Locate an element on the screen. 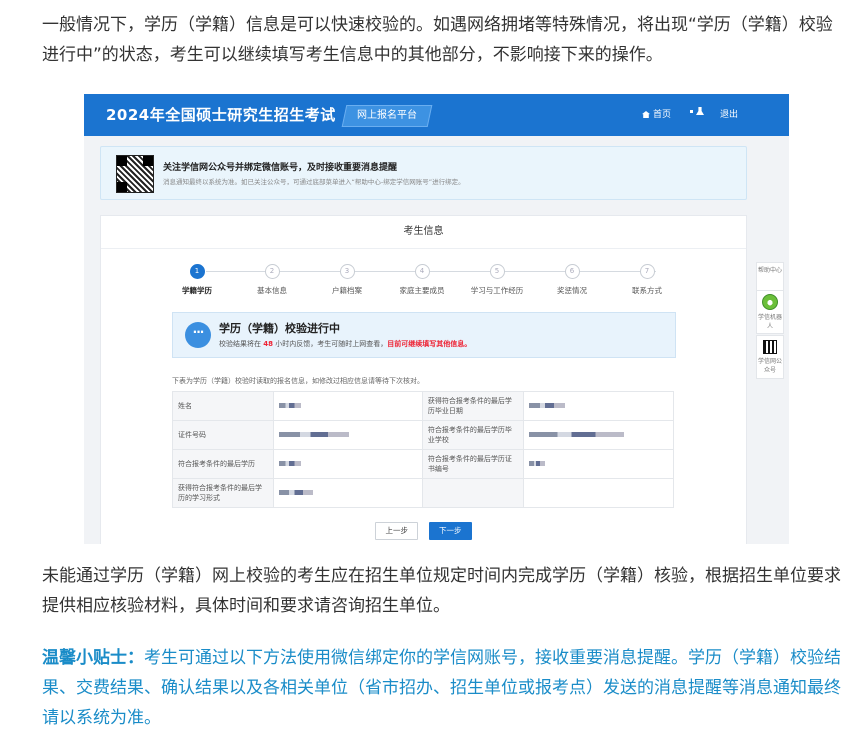 The height and width of the screenshot is (747, 855). top-bar: 2024年全国硕士研究生招生考试 网上报名平台 首页 退出 is located at coordinates (436, 115).